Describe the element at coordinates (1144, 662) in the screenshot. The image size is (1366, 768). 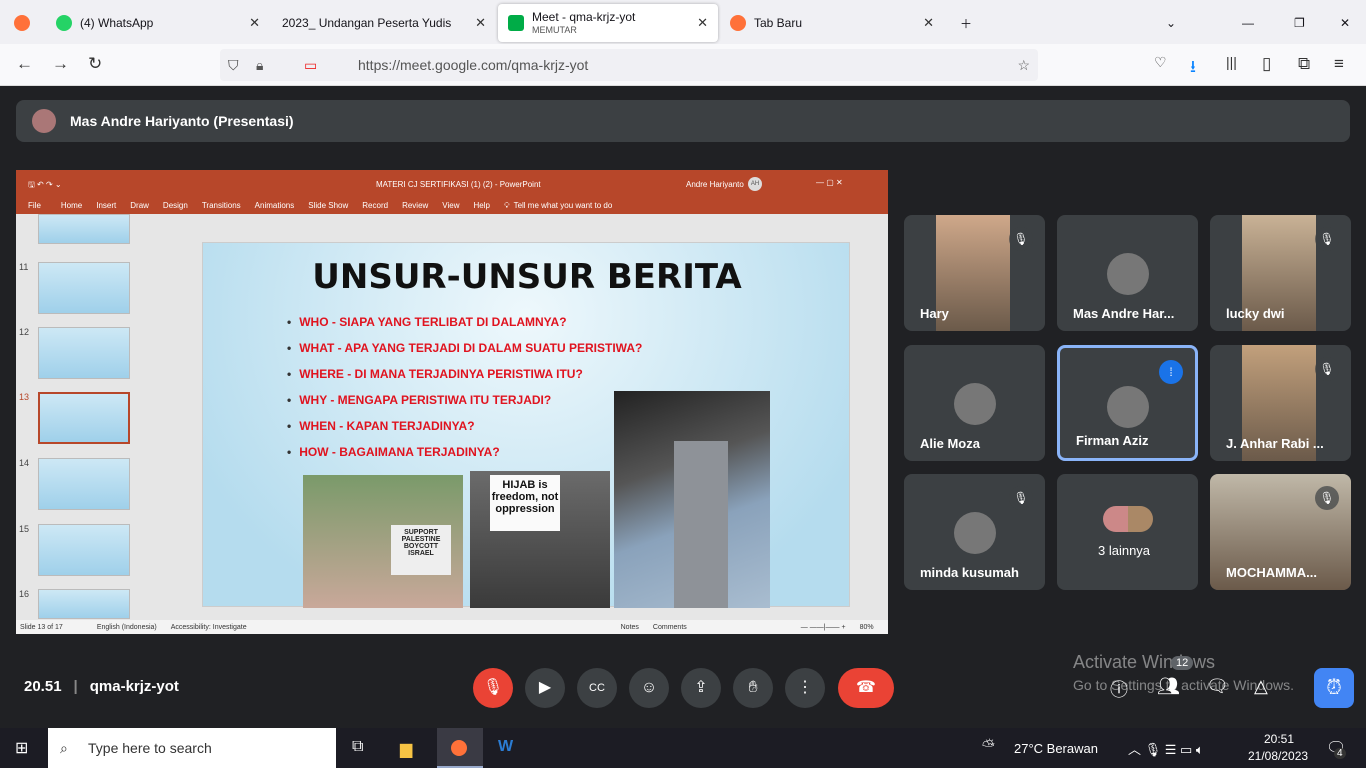
I see `activate-windows-title: Activate Windows` at that location.